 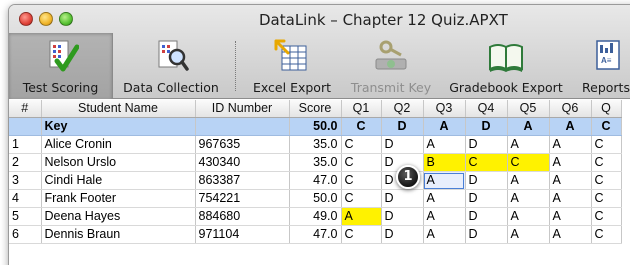 I want to click on selected-answer-cell: A, so click(x=444, y=180).